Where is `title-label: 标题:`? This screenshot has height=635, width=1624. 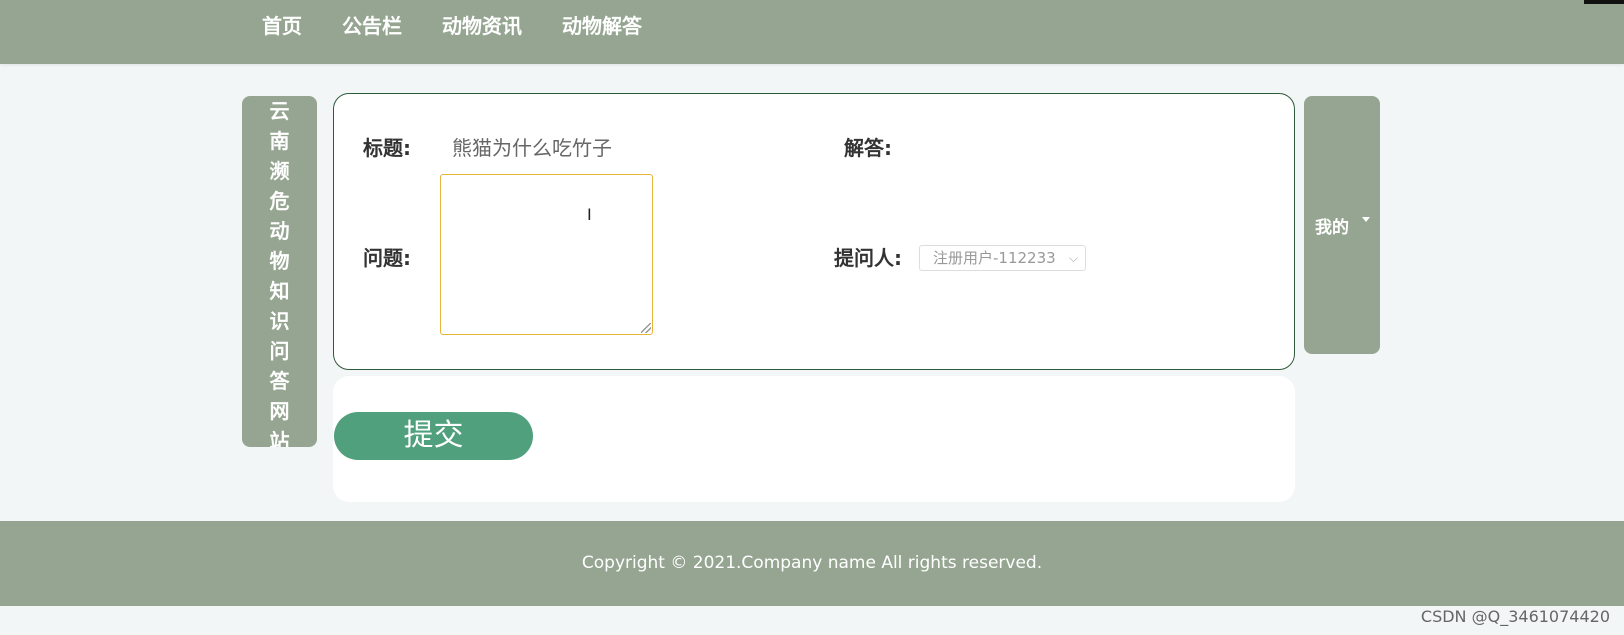
title-label: 标题: is located at coordinates (387, 148).